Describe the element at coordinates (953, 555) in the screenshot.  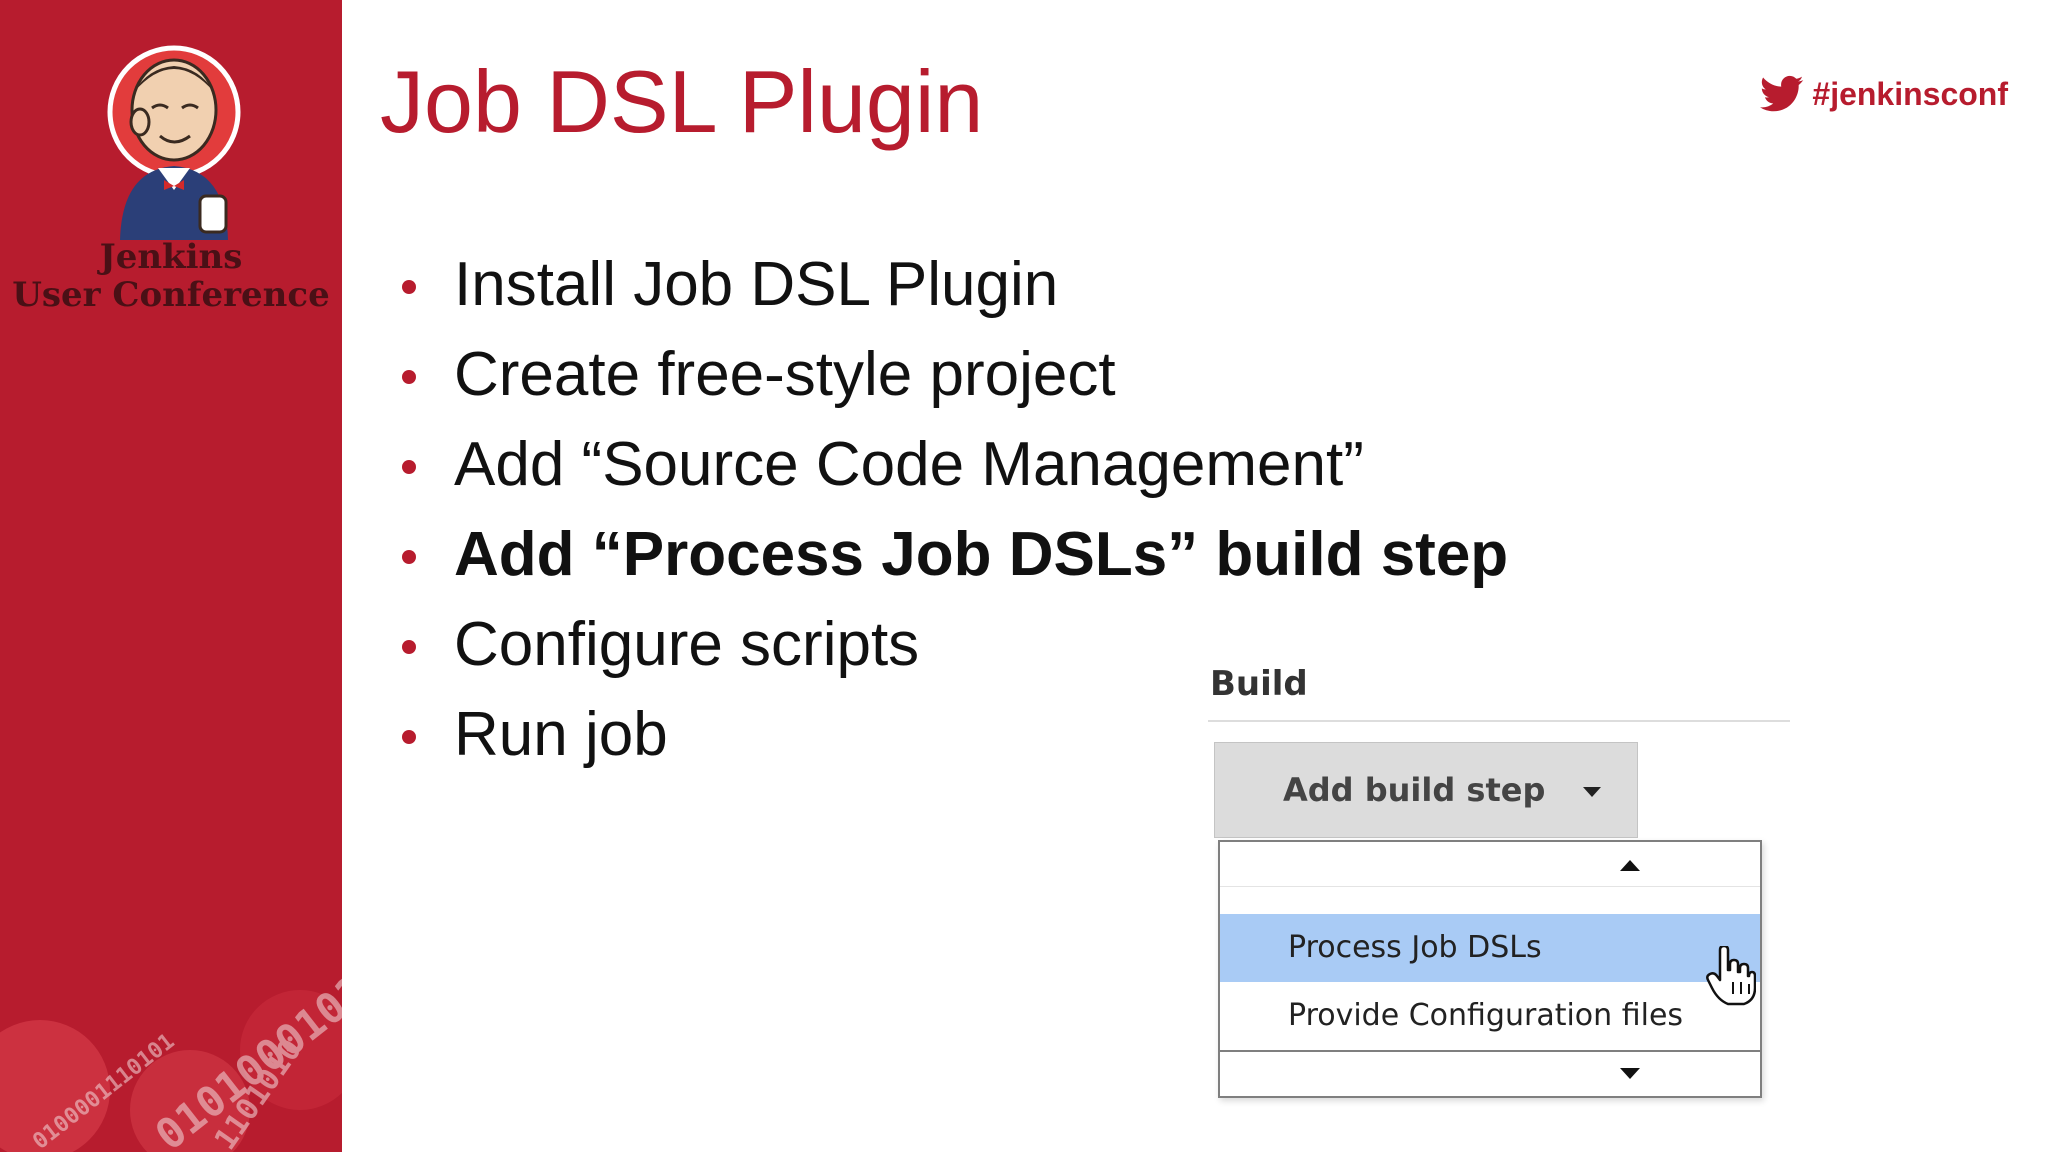
I see `bullet-item-emphasized: Add “Process Job DSLs” build step` at that location.